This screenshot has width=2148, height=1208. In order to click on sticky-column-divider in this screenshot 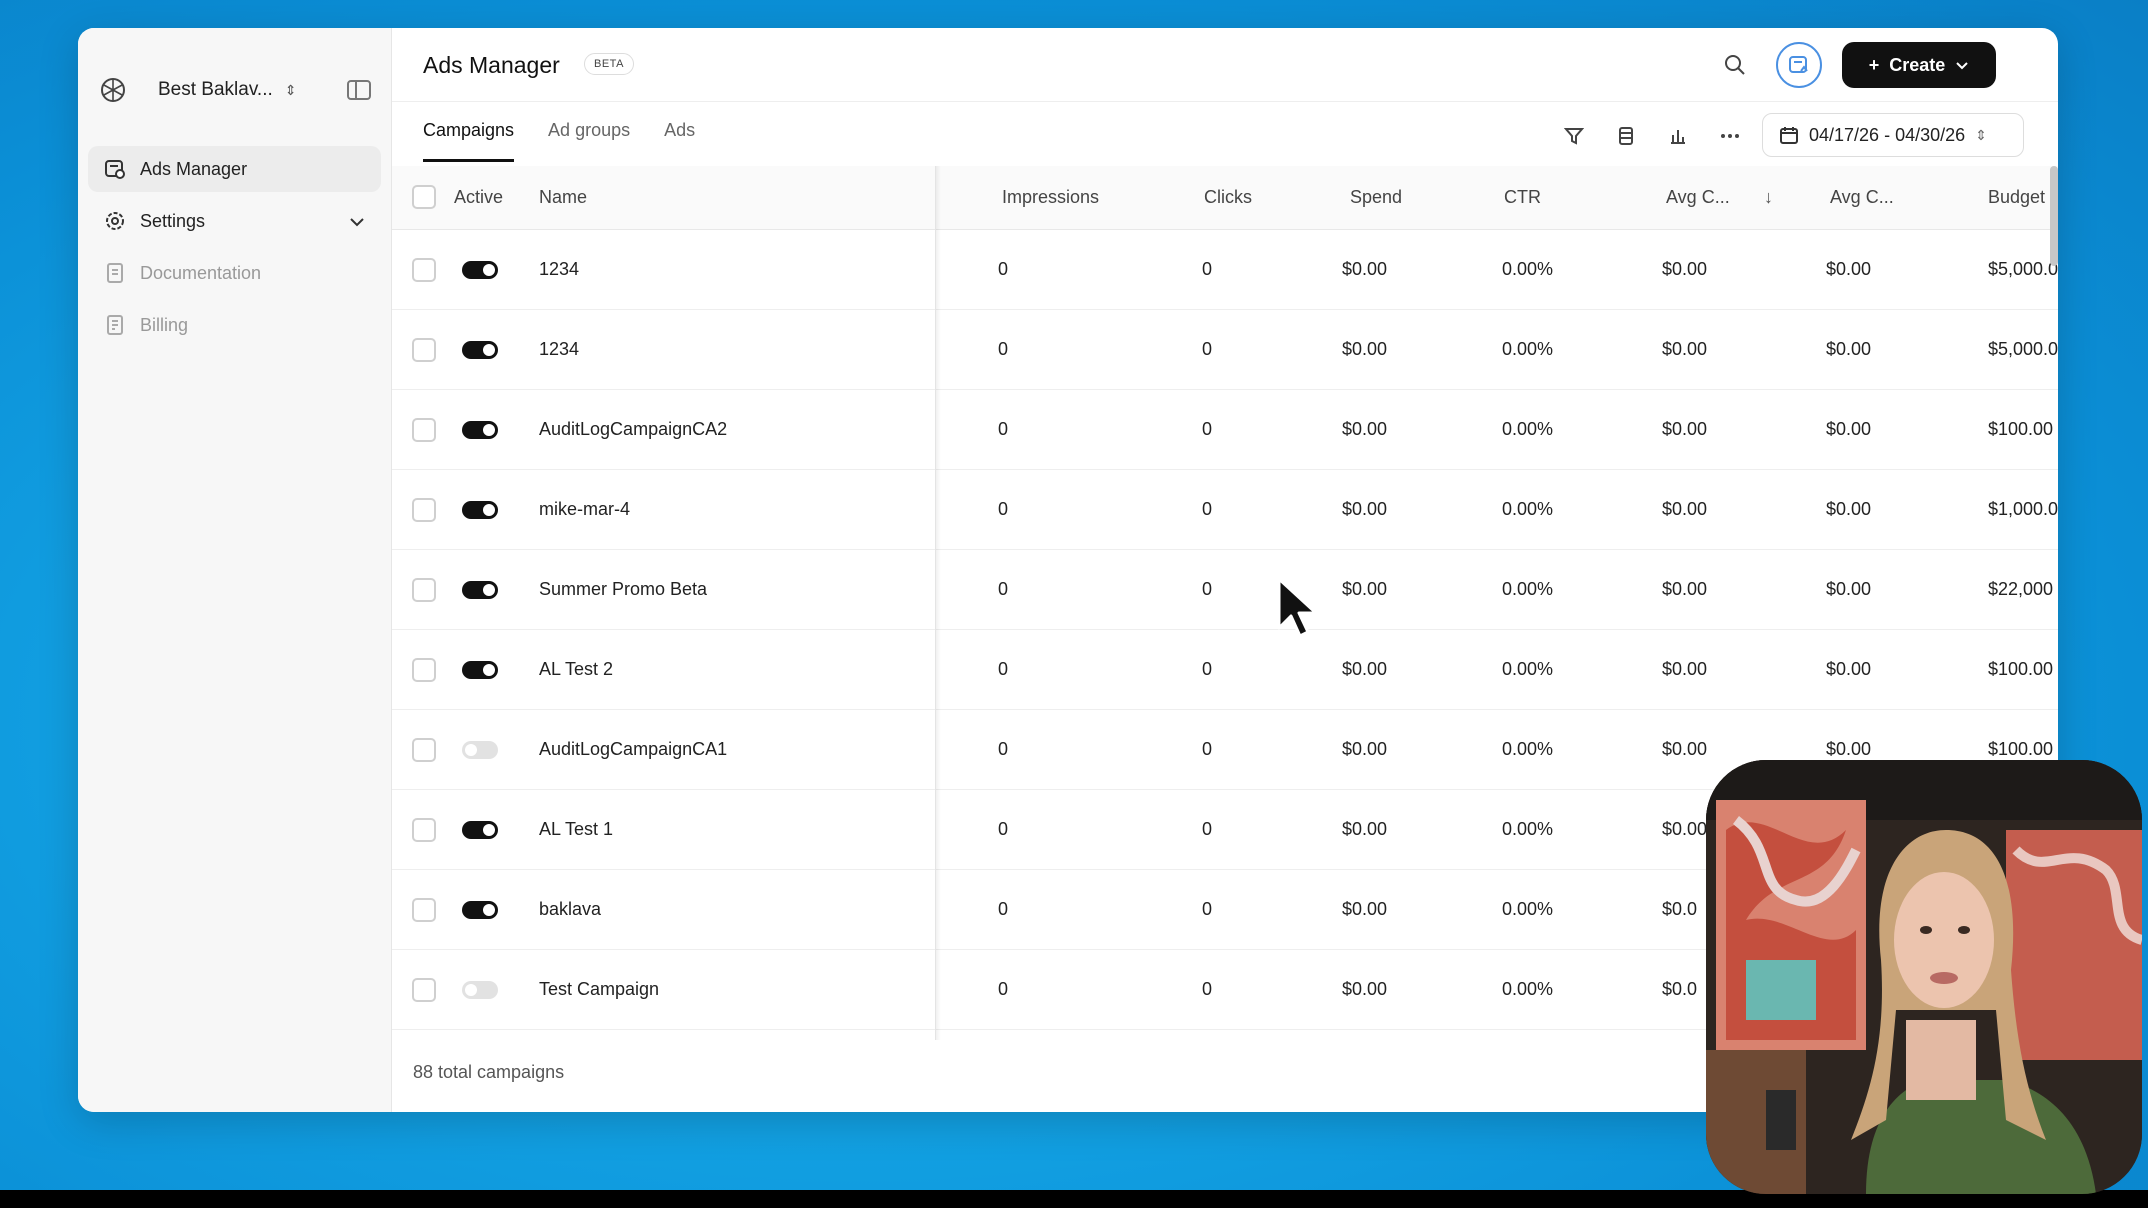, I will do `click(938, 603)`.